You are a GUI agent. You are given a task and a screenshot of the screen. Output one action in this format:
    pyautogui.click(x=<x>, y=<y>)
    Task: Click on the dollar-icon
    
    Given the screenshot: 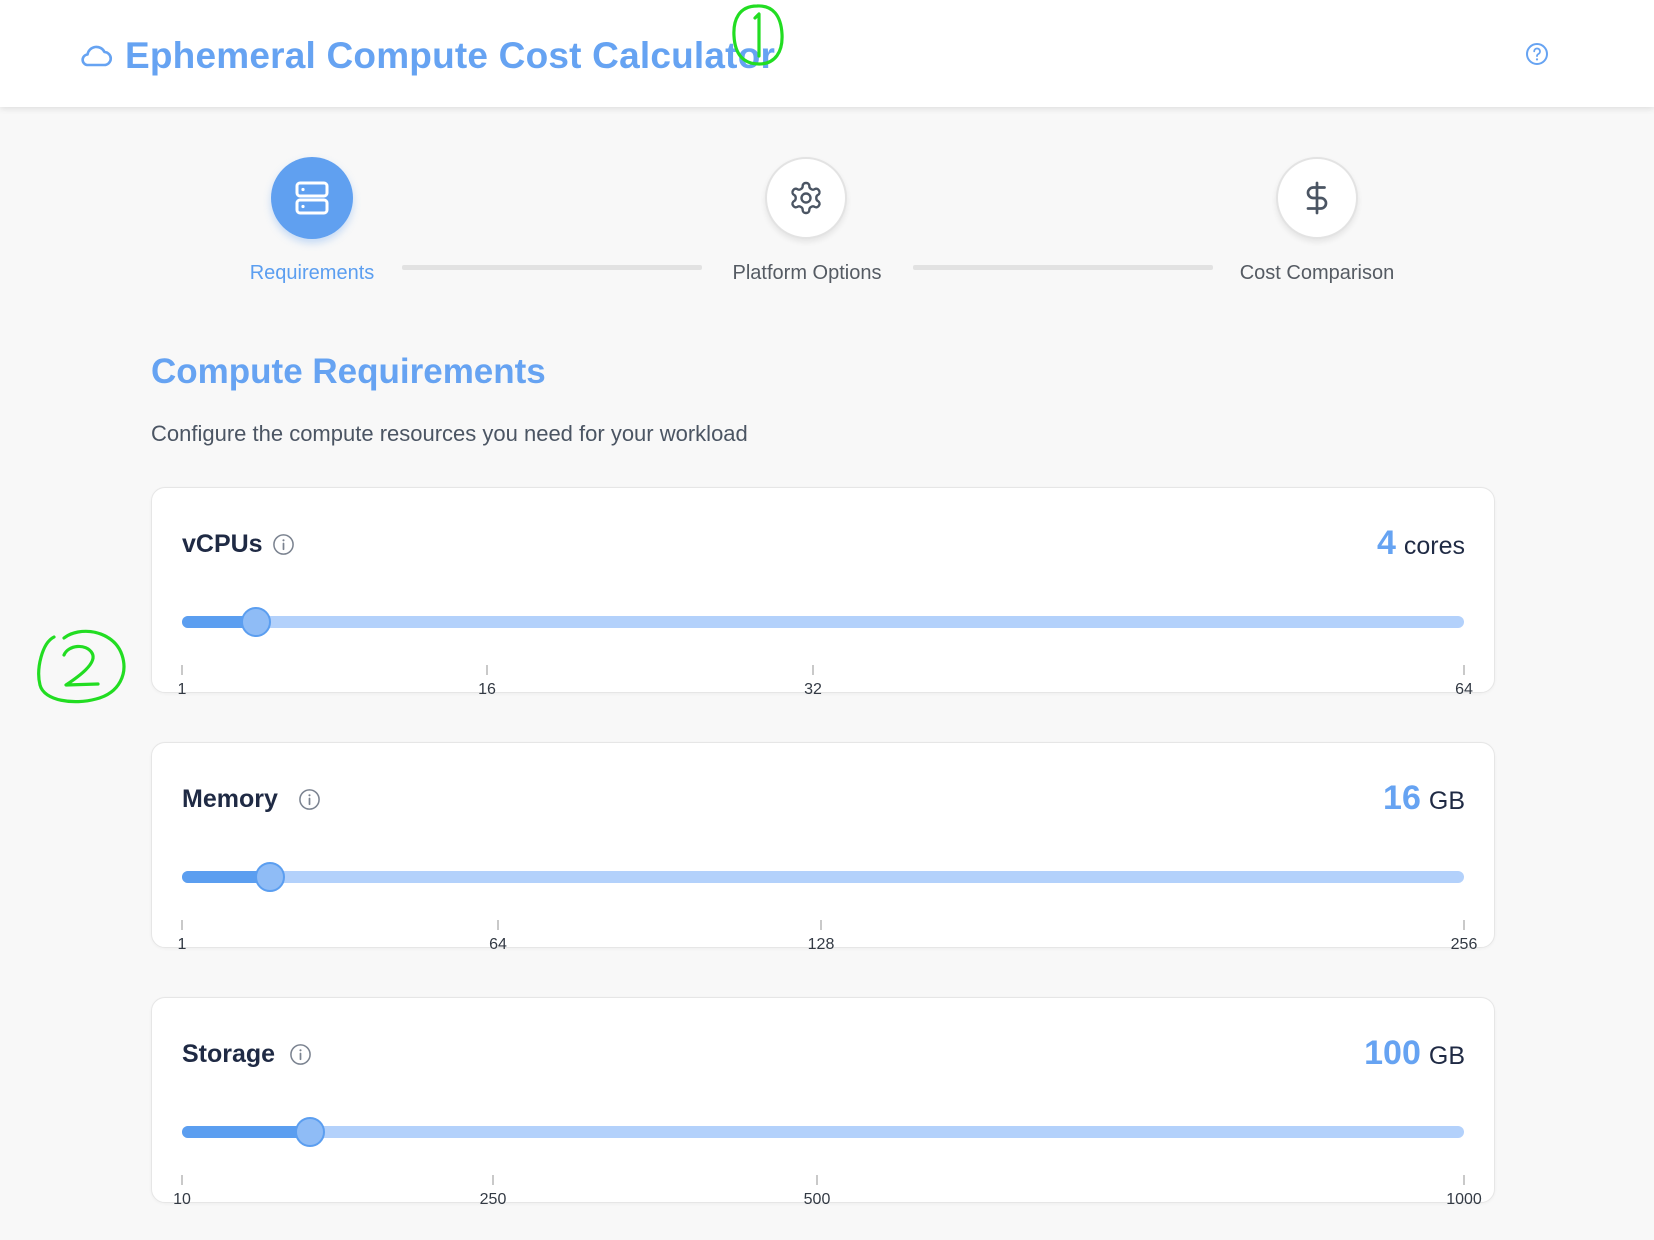 What is the action you would take?
    pyautogui.click(x=1317, y=198)
    